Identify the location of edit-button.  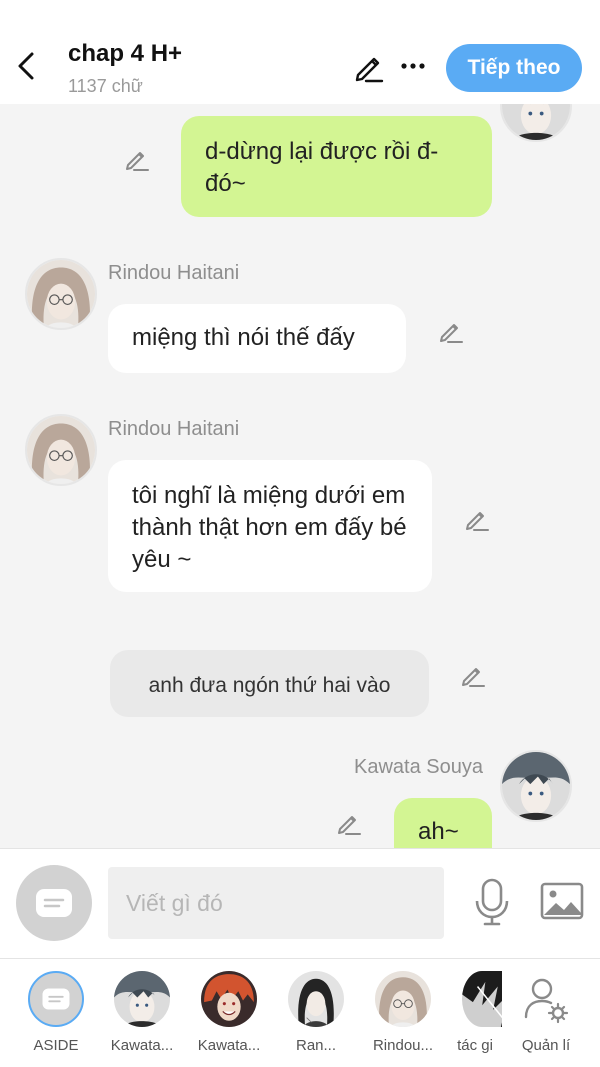
(369, 67).